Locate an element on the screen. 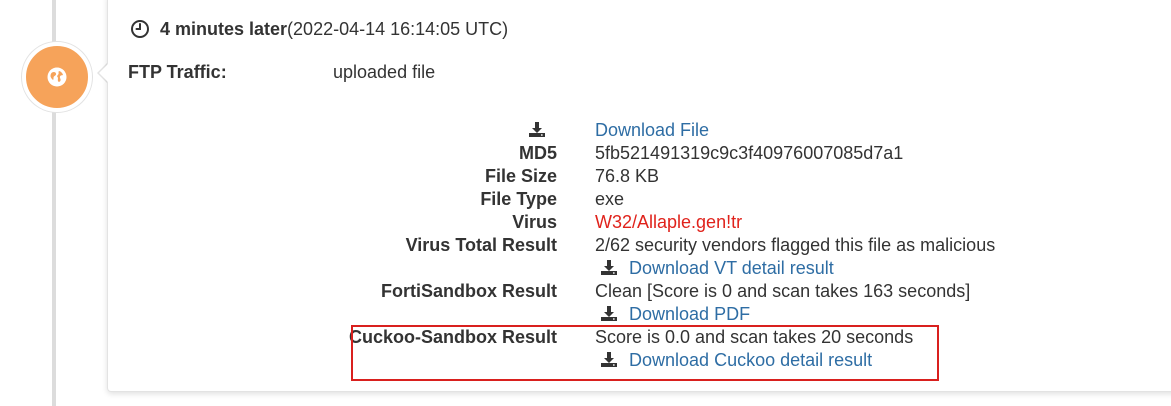 The height and width of the screenshot is (406, 1171). clock-icon is located at coordinates (140, 29).